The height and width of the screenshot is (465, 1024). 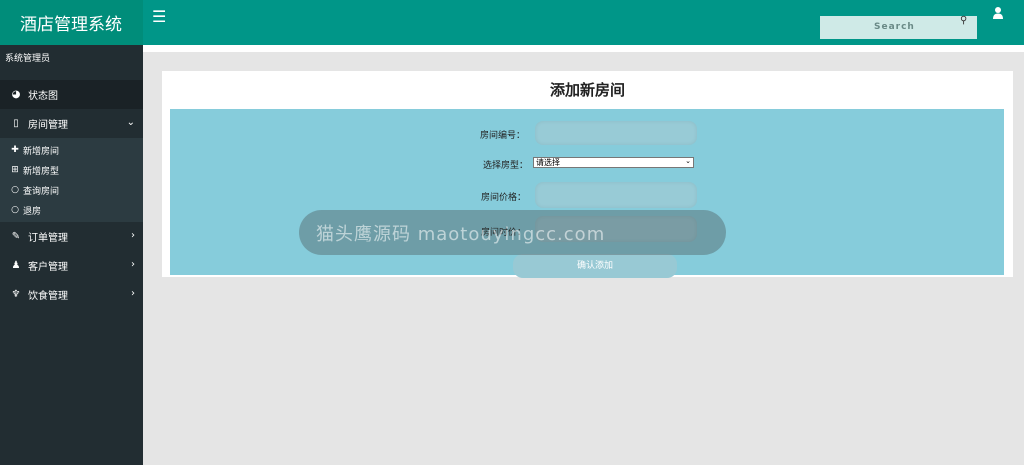 I want to click on page-title: 添加新房间, so click(x=587, y=90).